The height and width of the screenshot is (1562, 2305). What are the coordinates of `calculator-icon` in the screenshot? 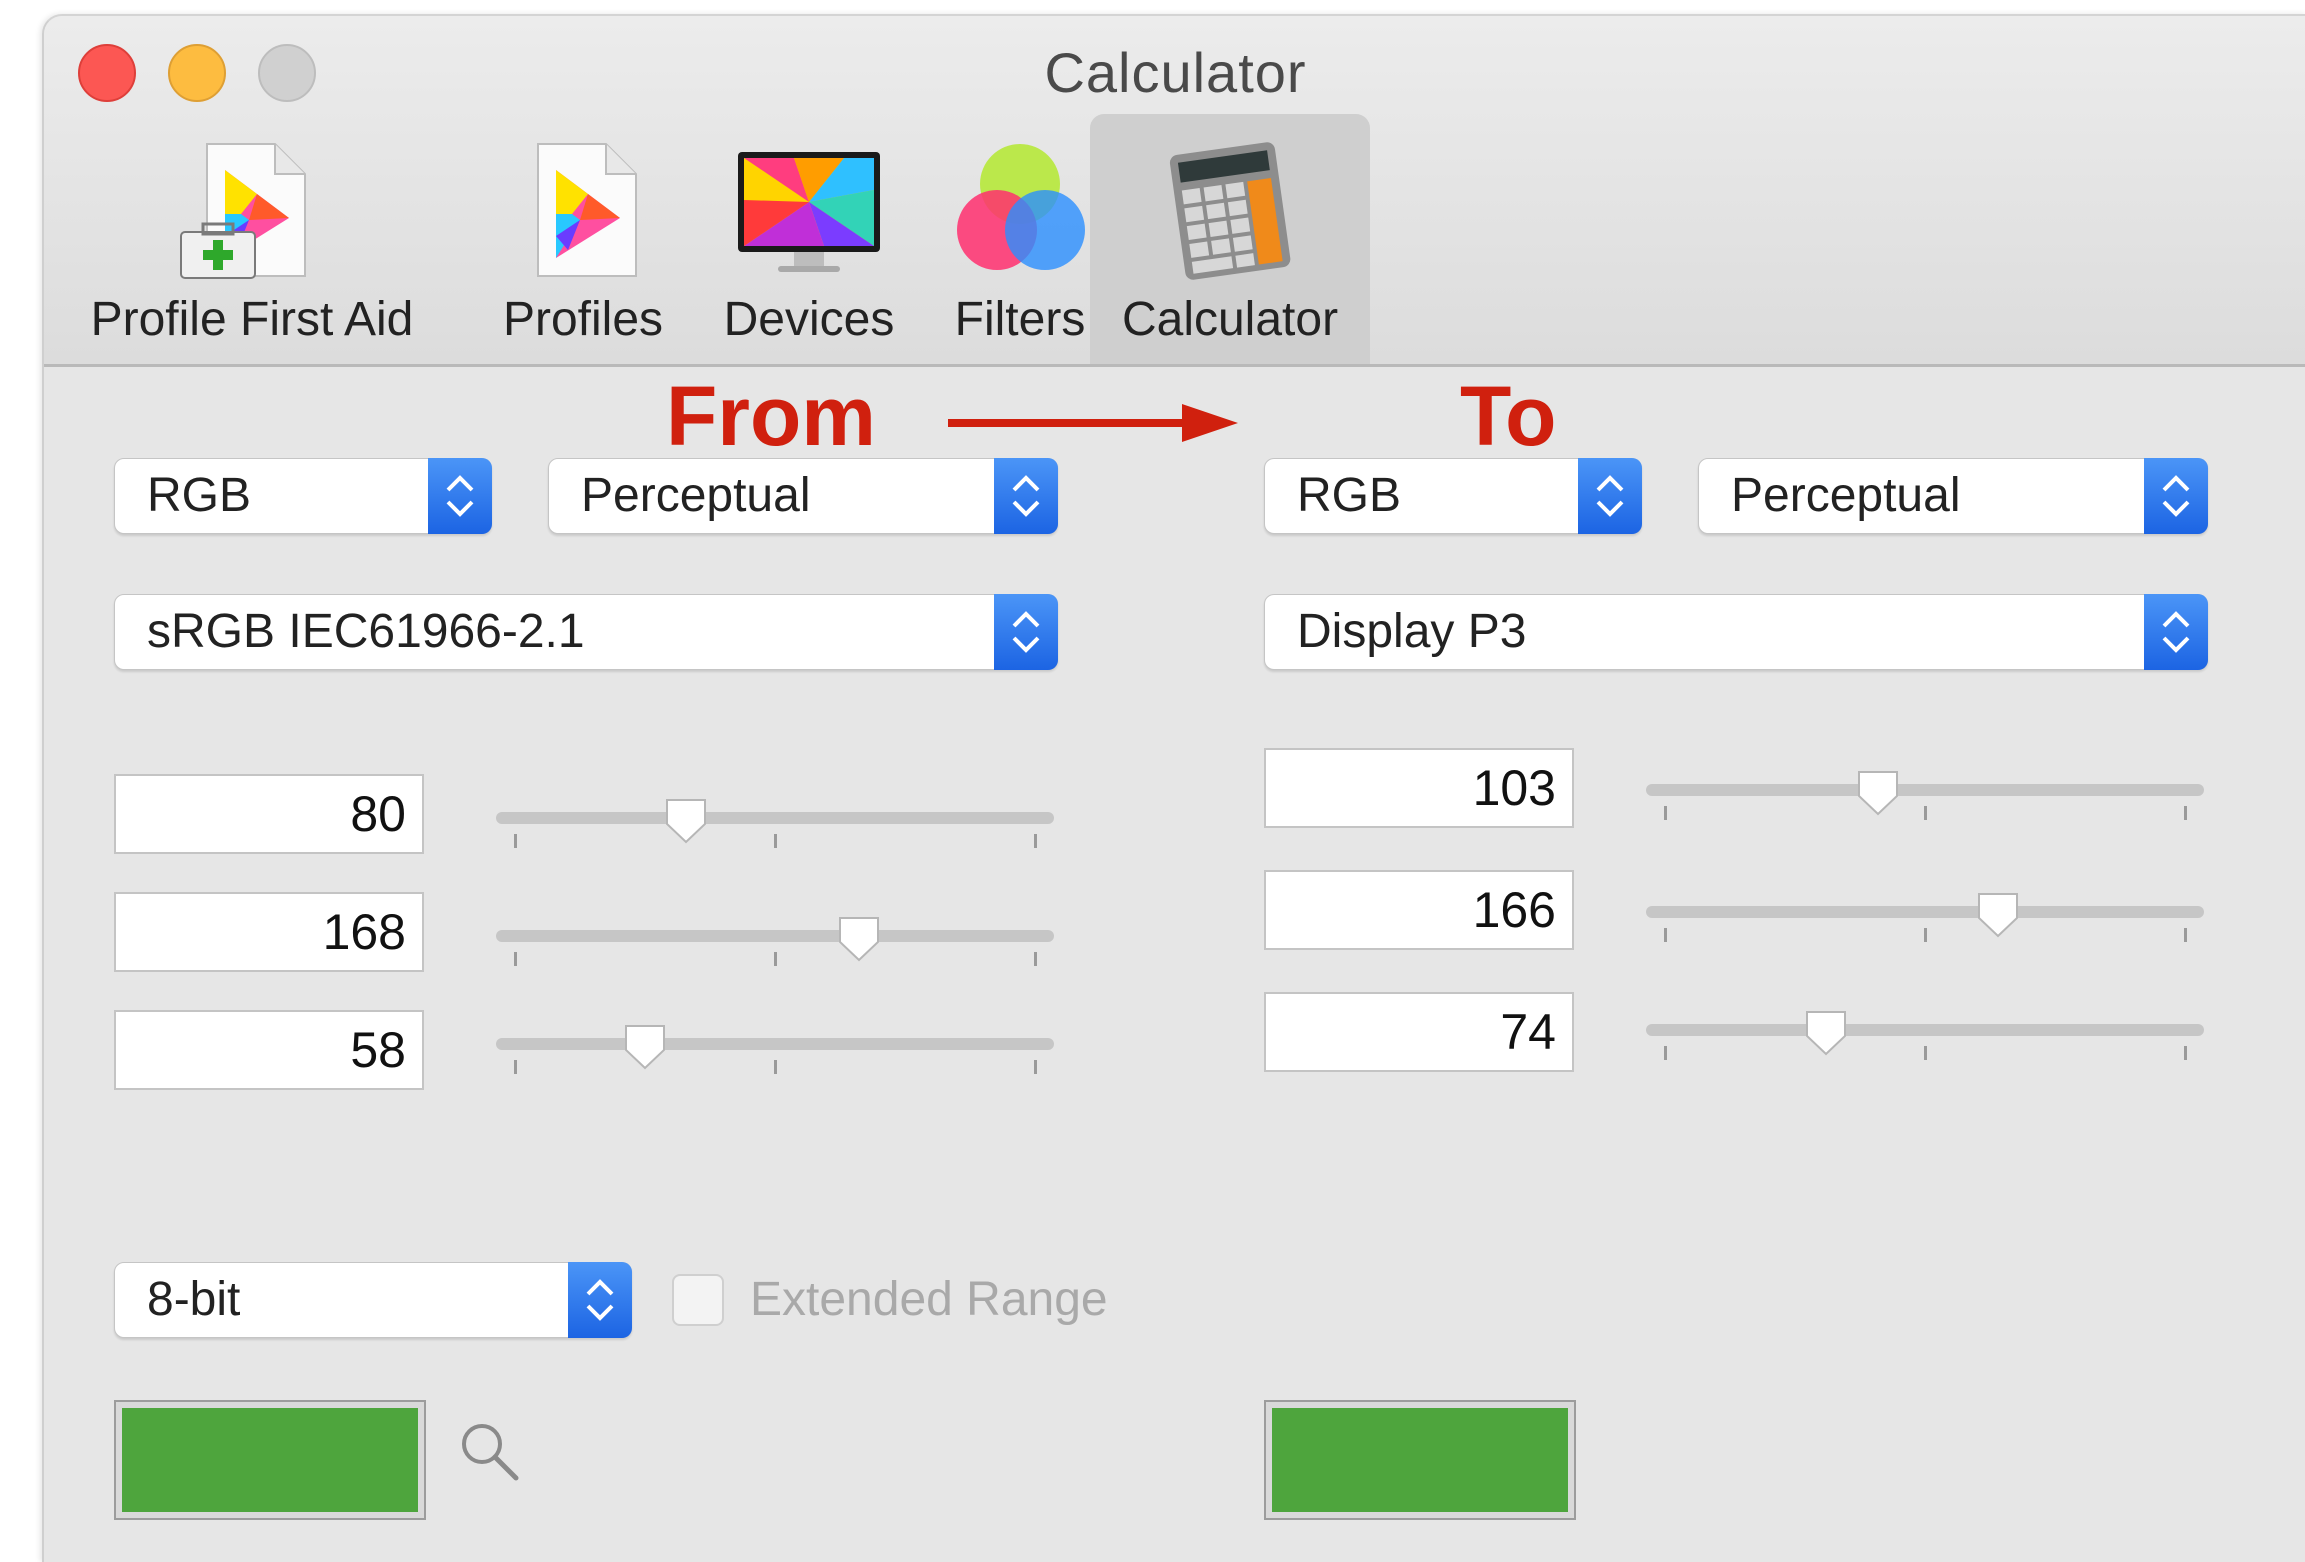 It's located at (1230, 211).